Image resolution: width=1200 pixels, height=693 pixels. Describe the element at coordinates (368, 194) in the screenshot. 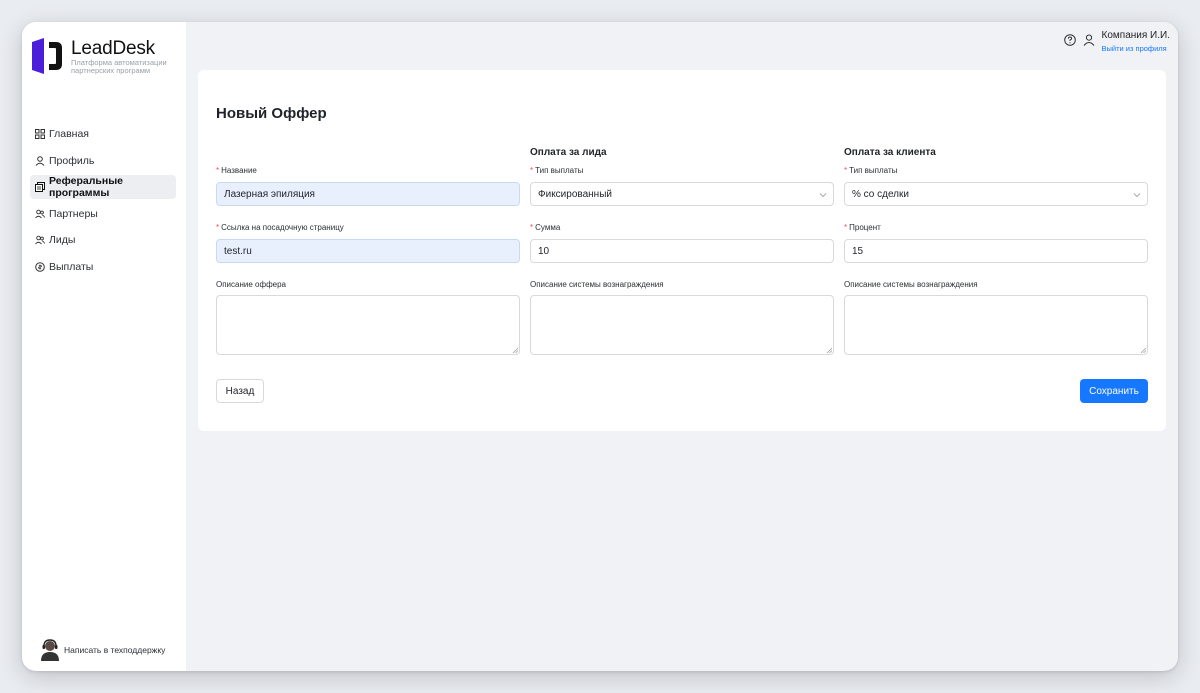

I see `name-input: Лазерная эпиляция` at that location.